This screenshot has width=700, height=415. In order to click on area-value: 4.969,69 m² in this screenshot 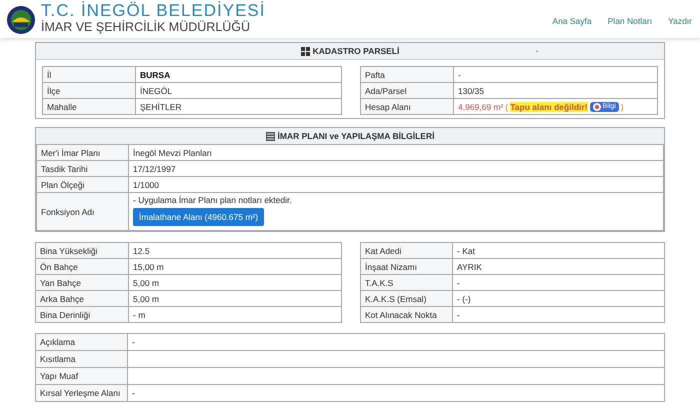, I will do `click(481, 107)`.